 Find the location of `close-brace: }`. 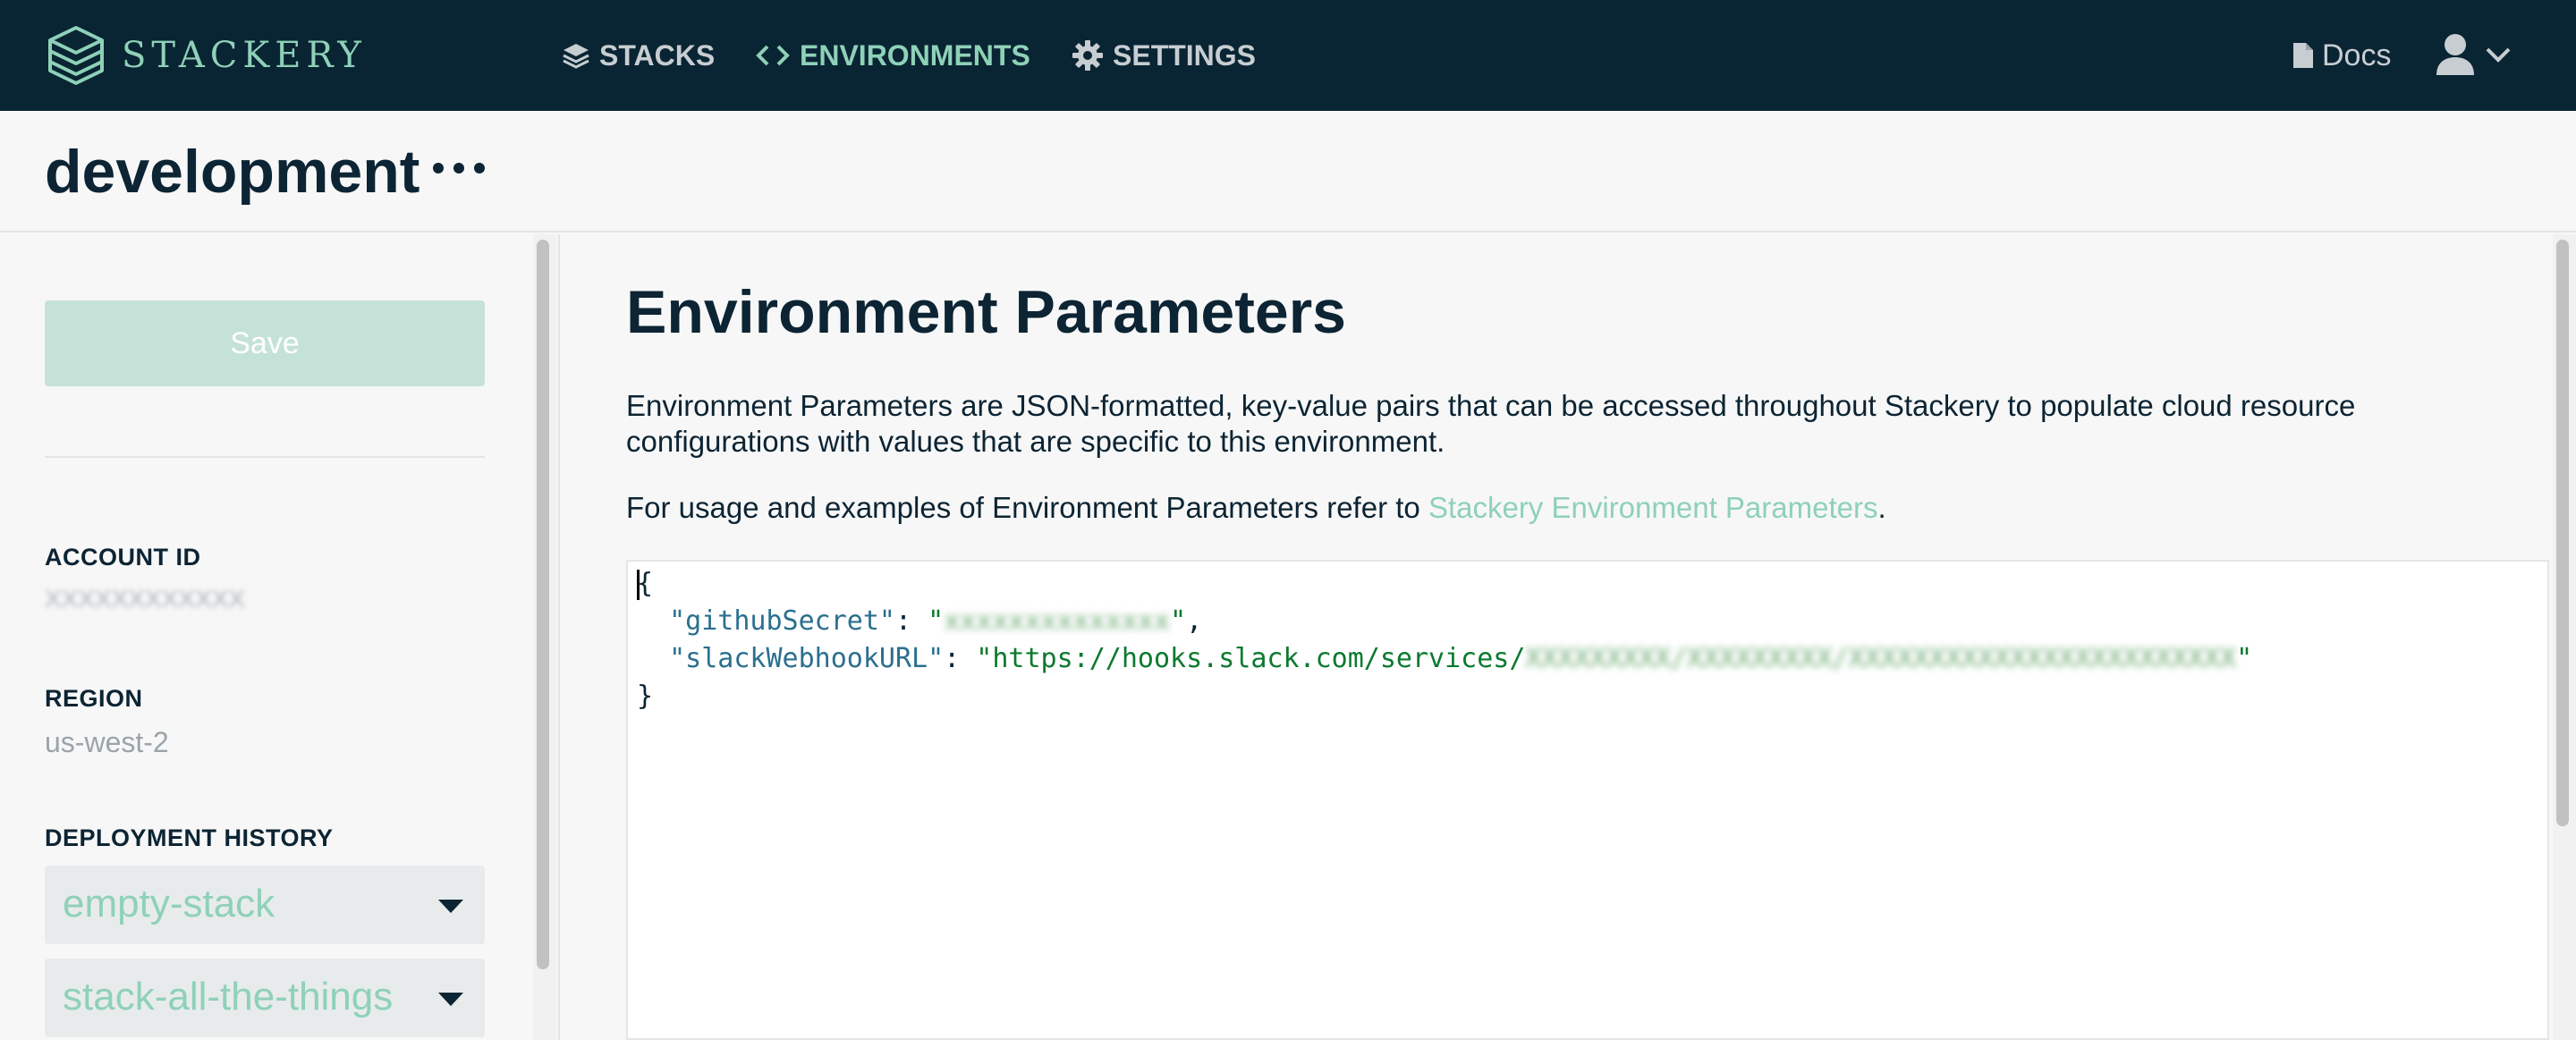

close-brace: } is located at coordinates (645, 696).